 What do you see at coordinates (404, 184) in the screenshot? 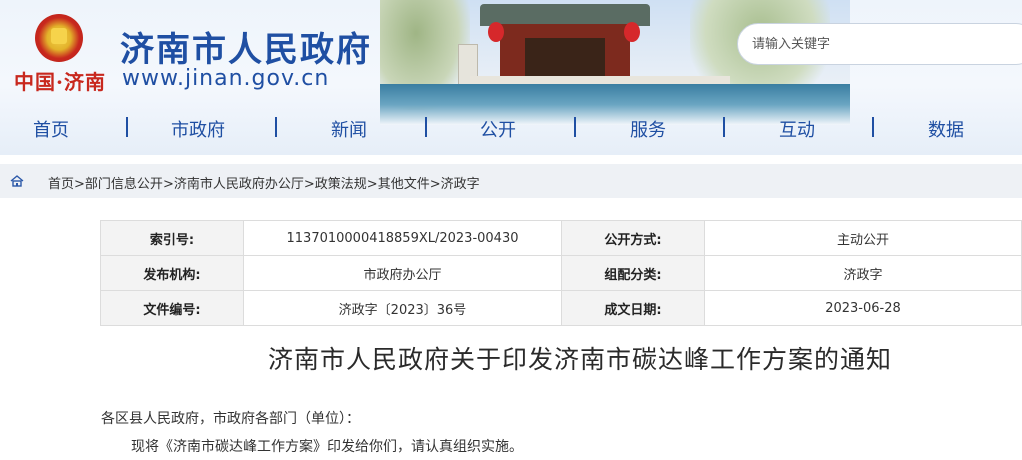
I see `breadcrumb-other-files: 其他文件` at bounding box center [404, 184].